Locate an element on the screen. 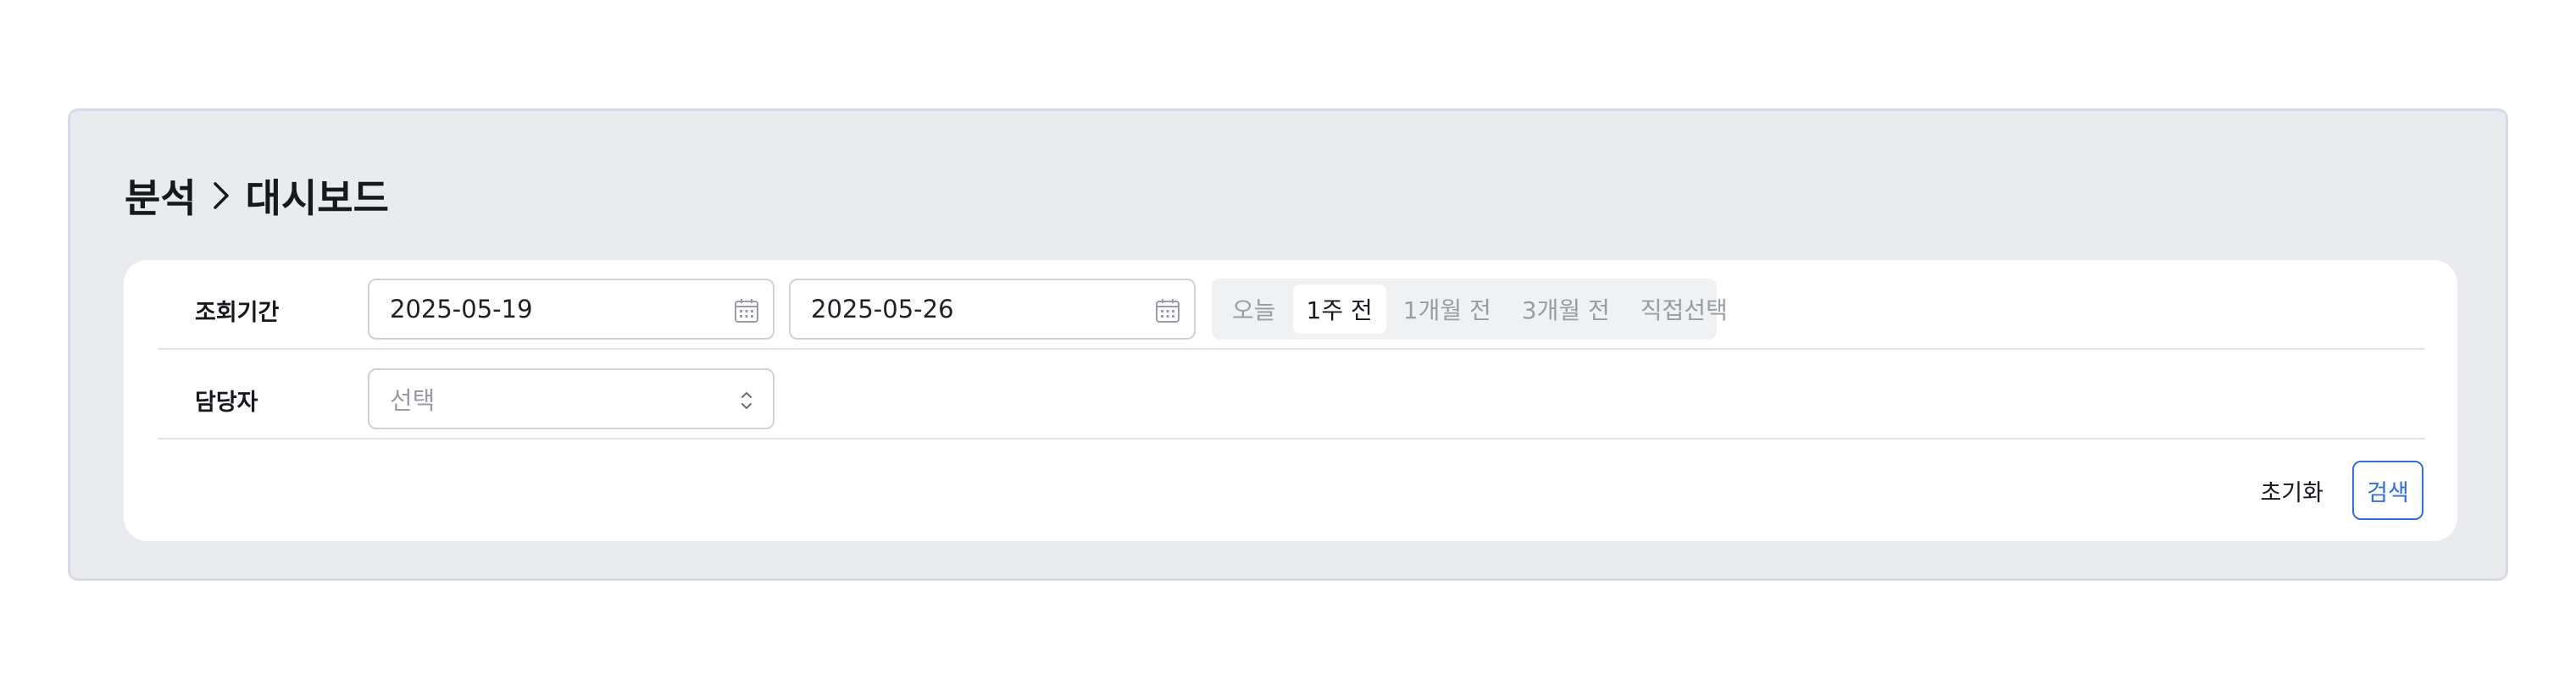 This screenshot has height=691, width=2576. quick-range-1-month: 1개월 전 is located at coordinates (1447, 309).